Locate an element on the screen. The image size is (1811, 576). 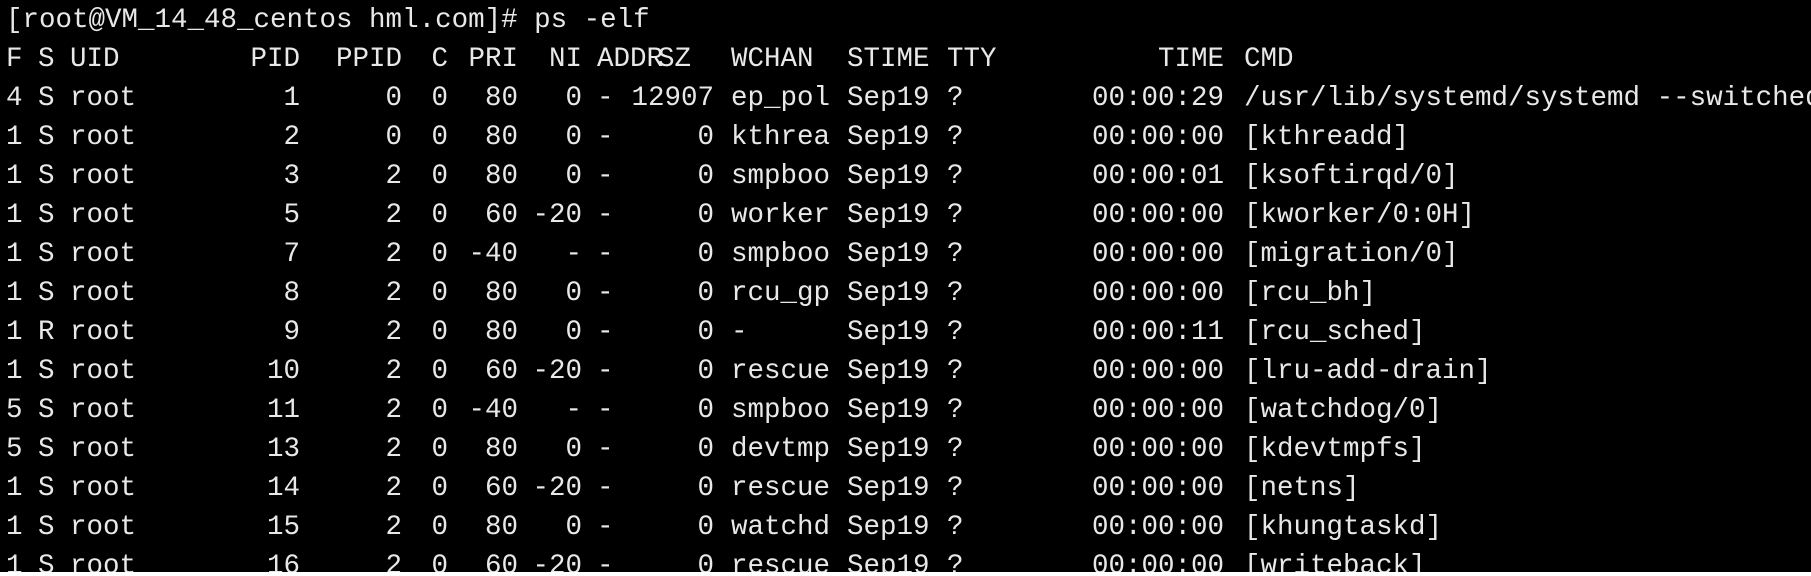
column-header-s: S is located at coordinates (46, 59).